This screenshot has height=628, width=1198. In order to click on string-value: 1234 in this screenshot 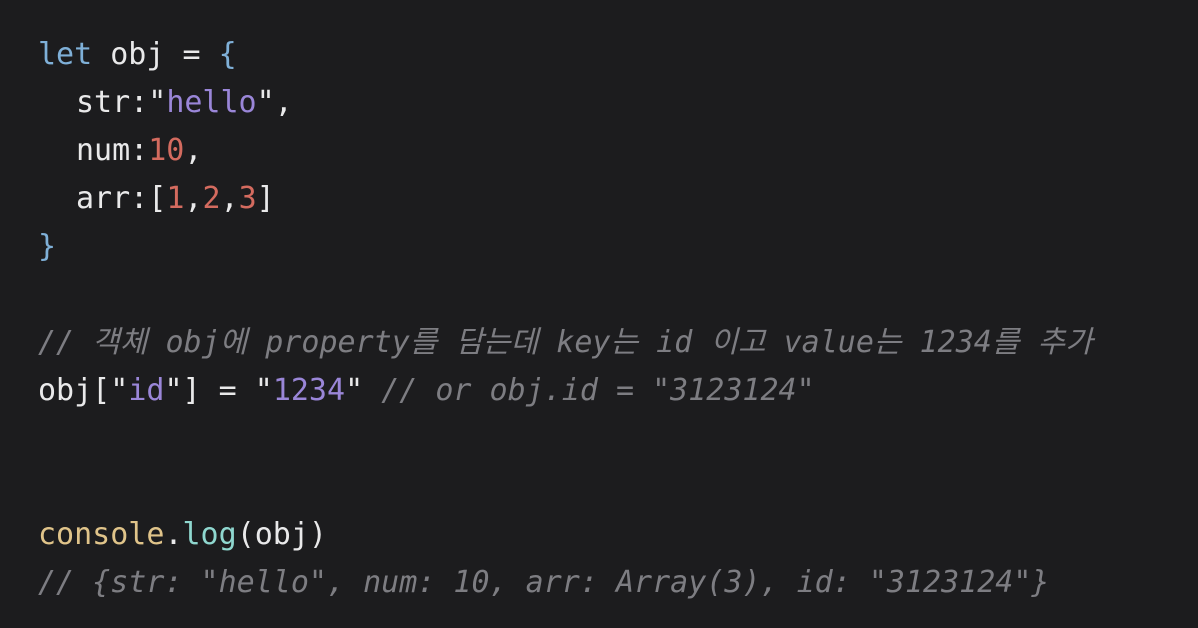, I will do `click(309, 390)`.